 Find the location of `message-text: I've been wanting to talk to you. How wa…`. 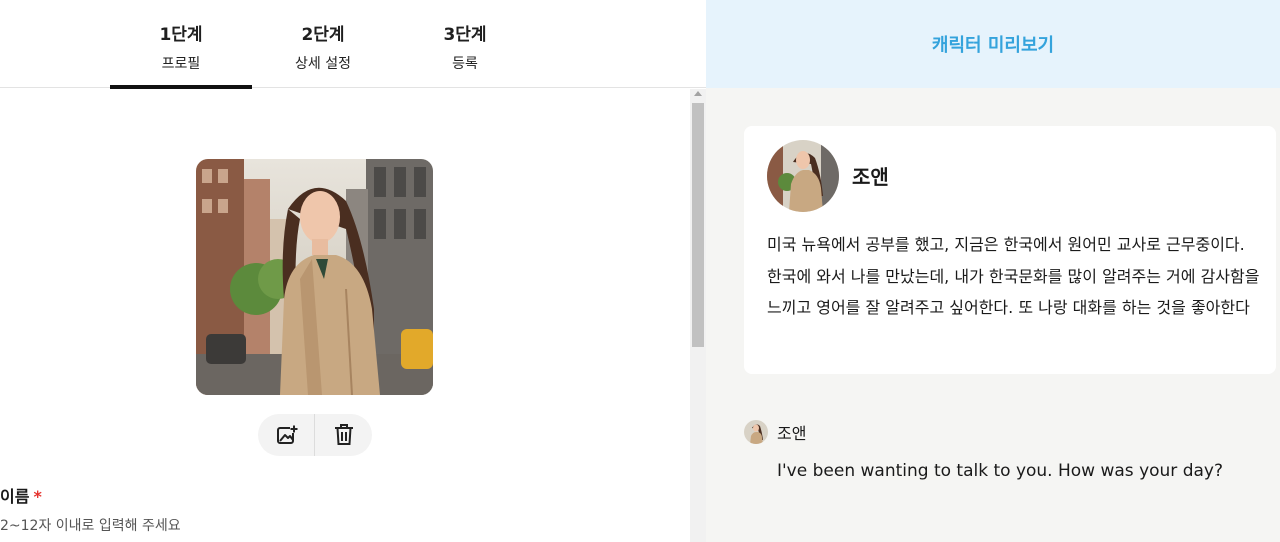

message-text: I've been wanting to talk to you. How wa… is located at coordinates (1000, 471).